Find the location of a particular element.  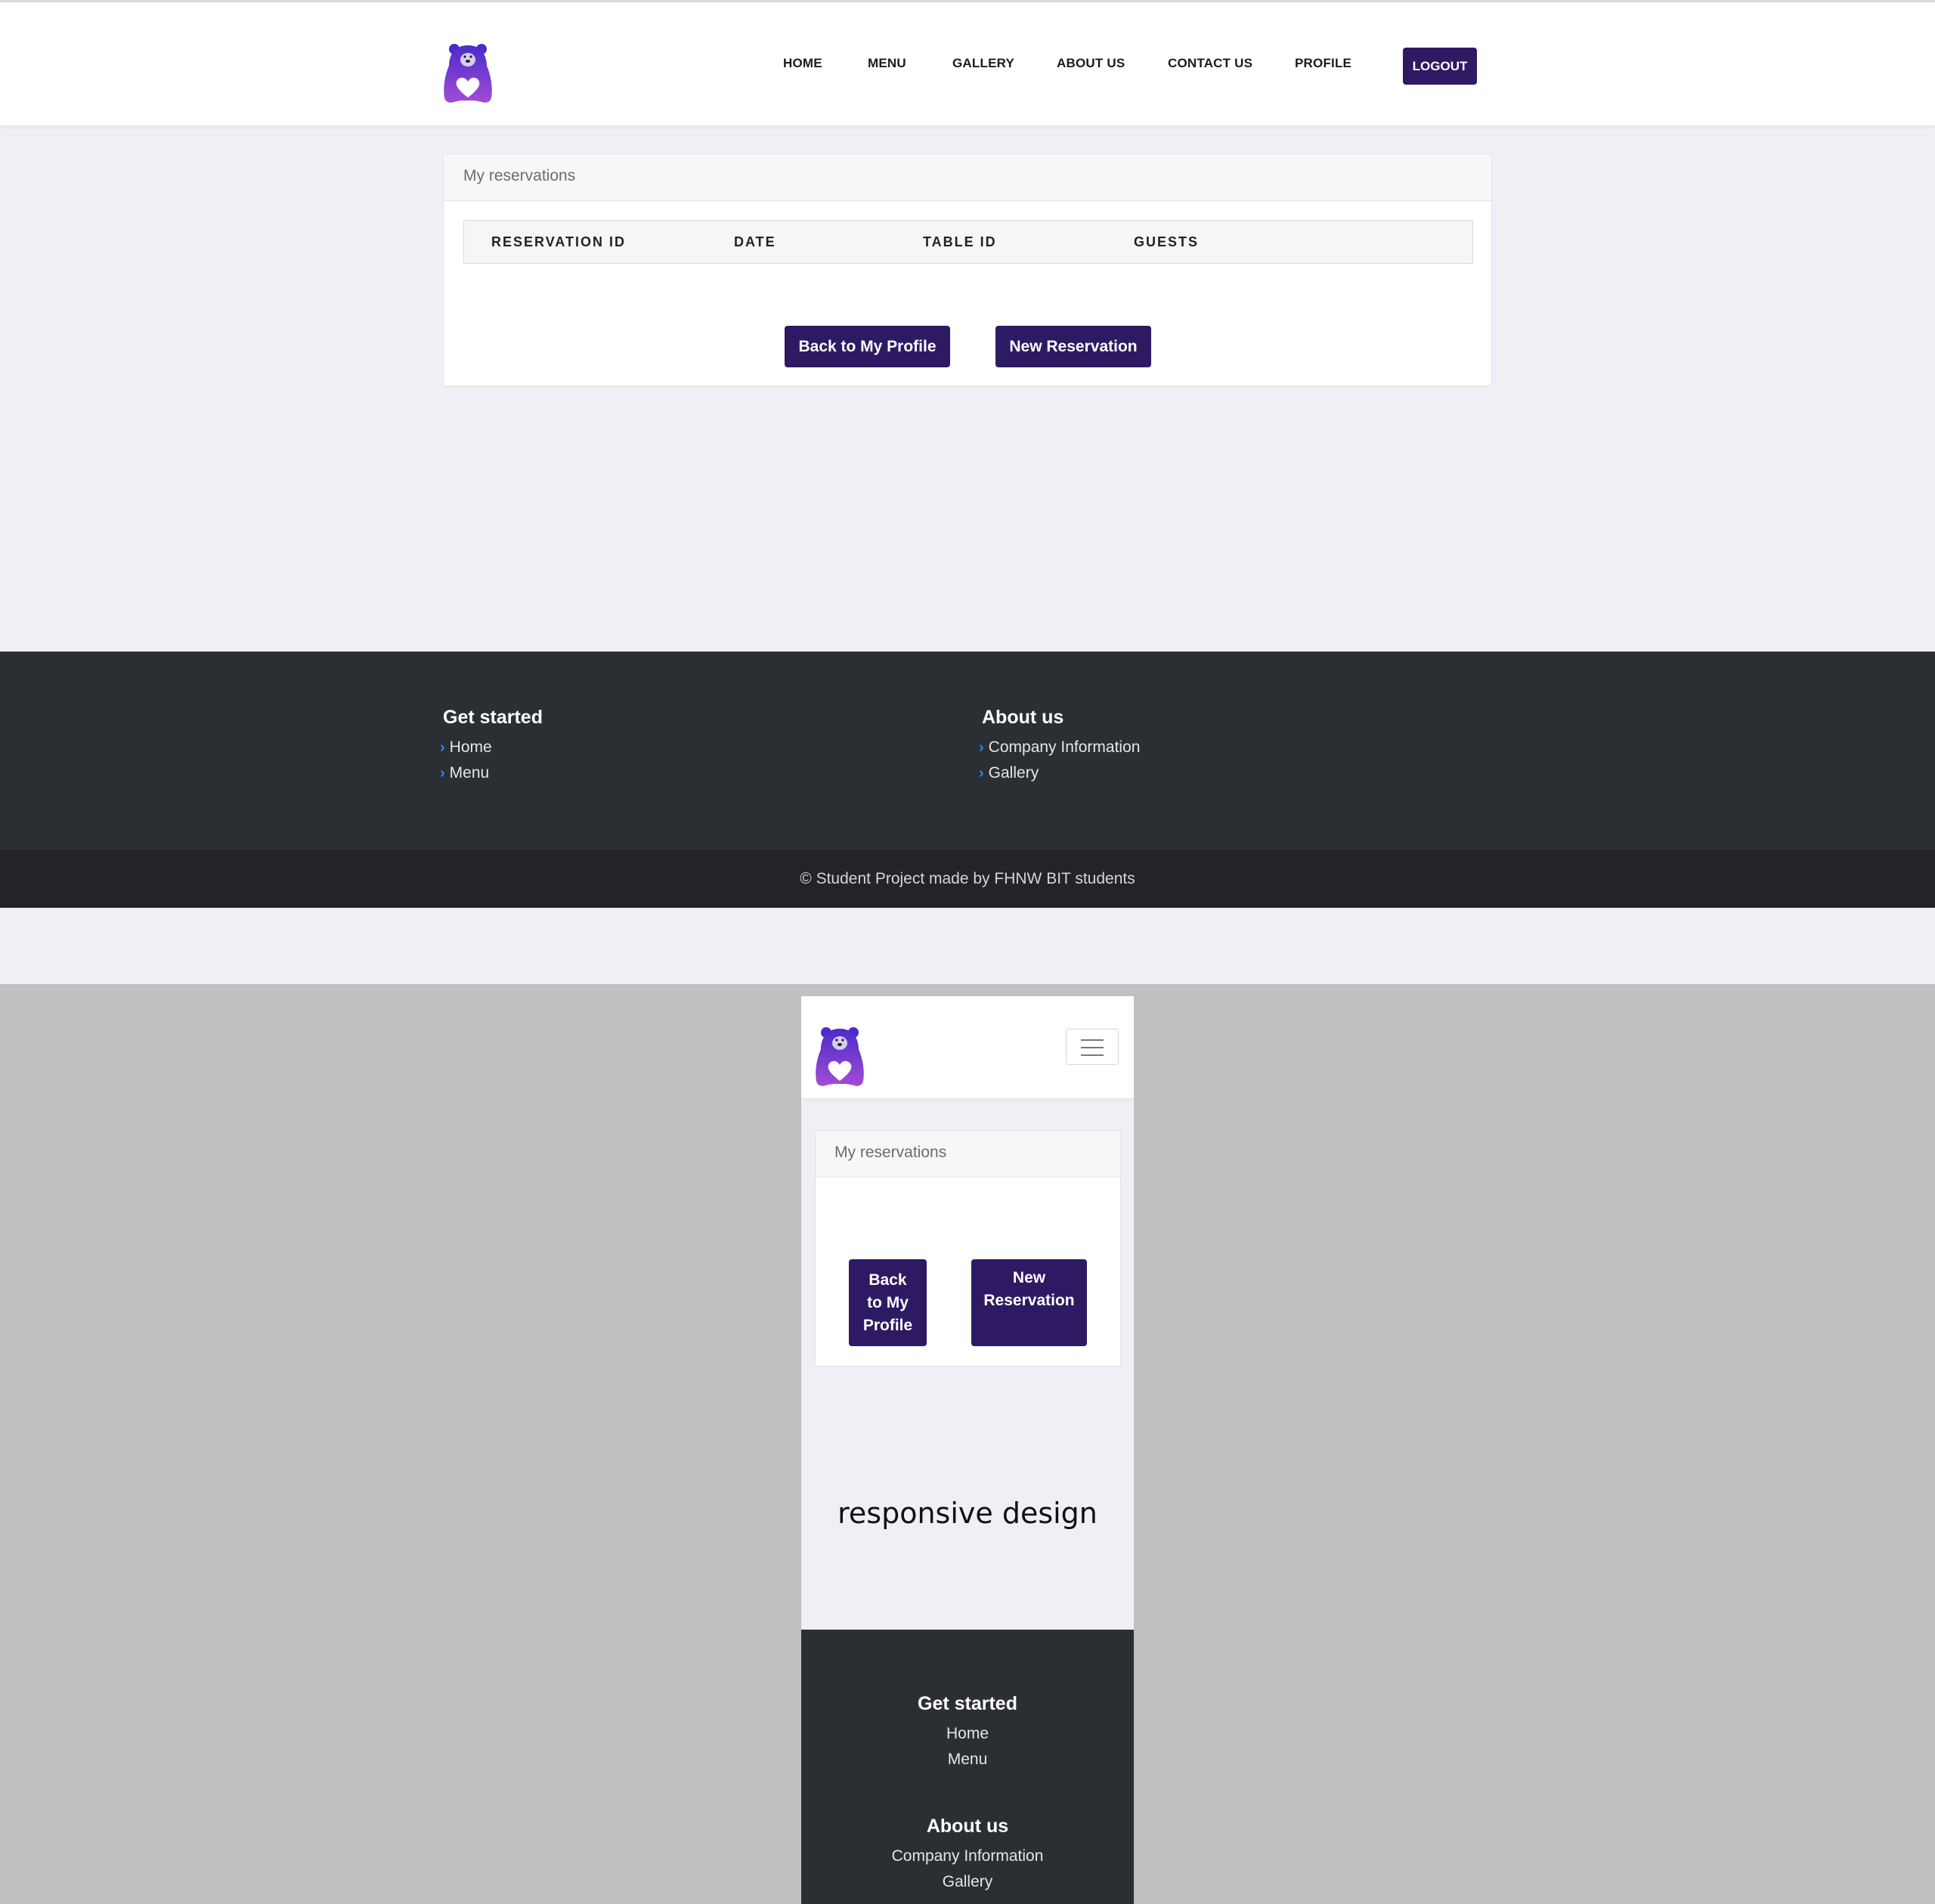

footer-link-company-information: › Company Information is located at coordinates (1059, 747).